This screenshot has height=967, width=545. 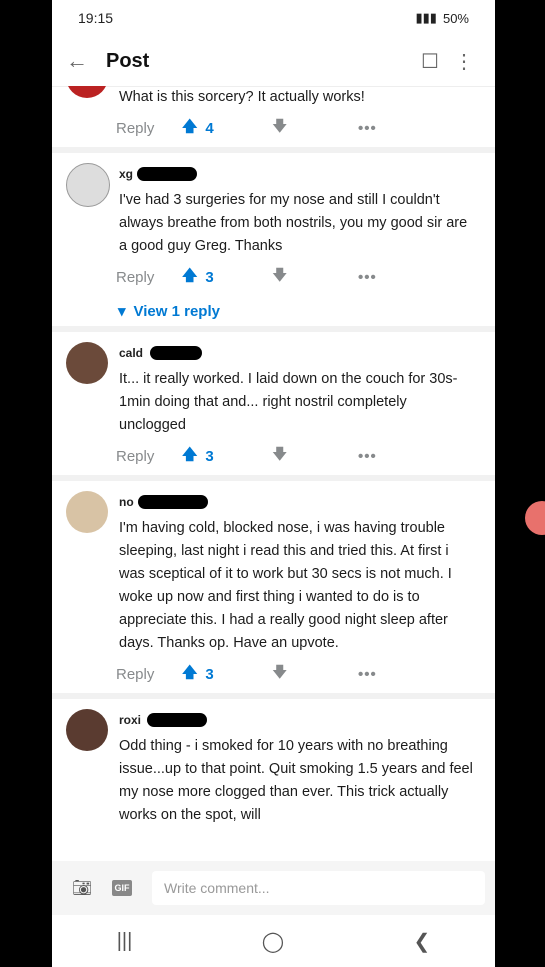 What do you see at coordinates (86, 61) in the screenshot?
I see `back-arrow-icon: ←` at bounding box center [86, 61].